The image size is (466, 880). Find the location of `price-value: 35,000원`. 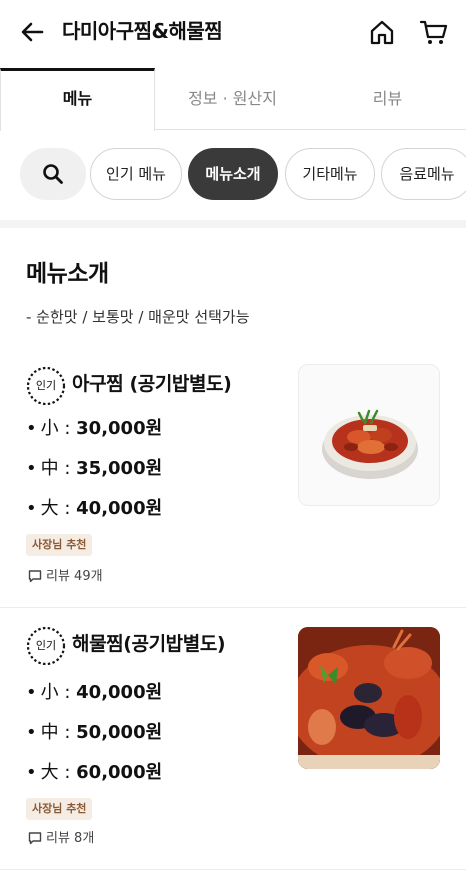

price-value: 35,000원 is located at coordinates (119, 468).